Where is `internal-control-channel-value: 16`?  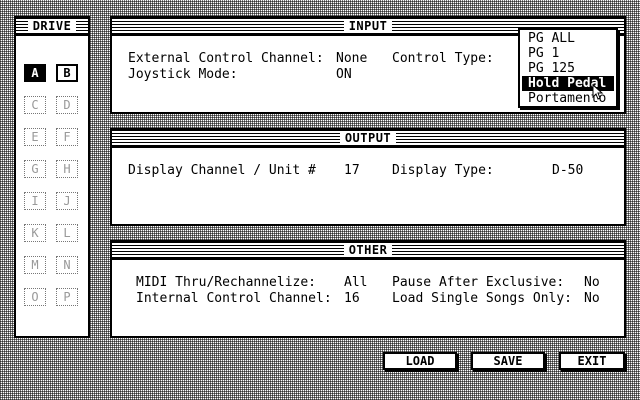 internal-control-channel-value: 16 is located at coordinates (352, 299).